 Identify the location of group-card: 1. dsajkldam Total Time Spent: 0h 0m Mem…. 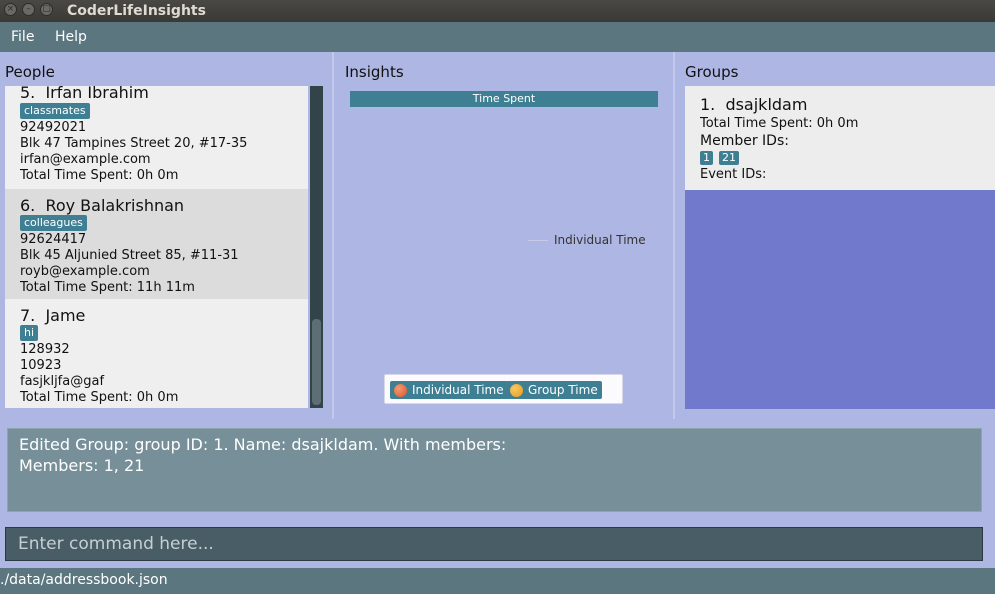
(840, 138).